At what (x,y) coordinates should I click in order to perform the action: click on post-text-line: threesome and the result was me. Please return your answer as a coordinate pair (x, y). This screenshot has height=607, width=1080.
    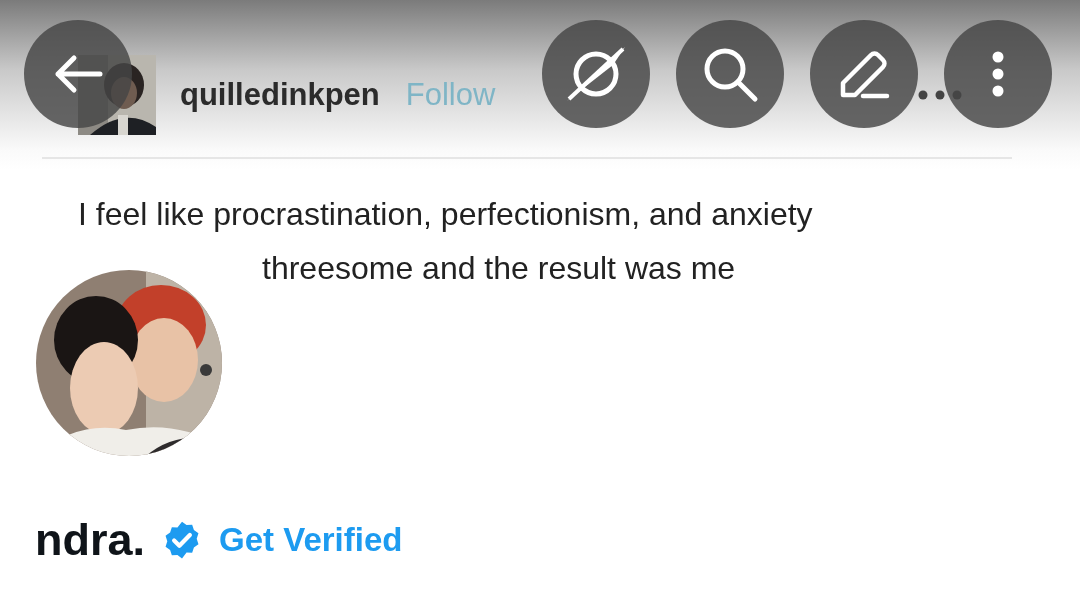
    Looking at the image, I should click on (499, 268).